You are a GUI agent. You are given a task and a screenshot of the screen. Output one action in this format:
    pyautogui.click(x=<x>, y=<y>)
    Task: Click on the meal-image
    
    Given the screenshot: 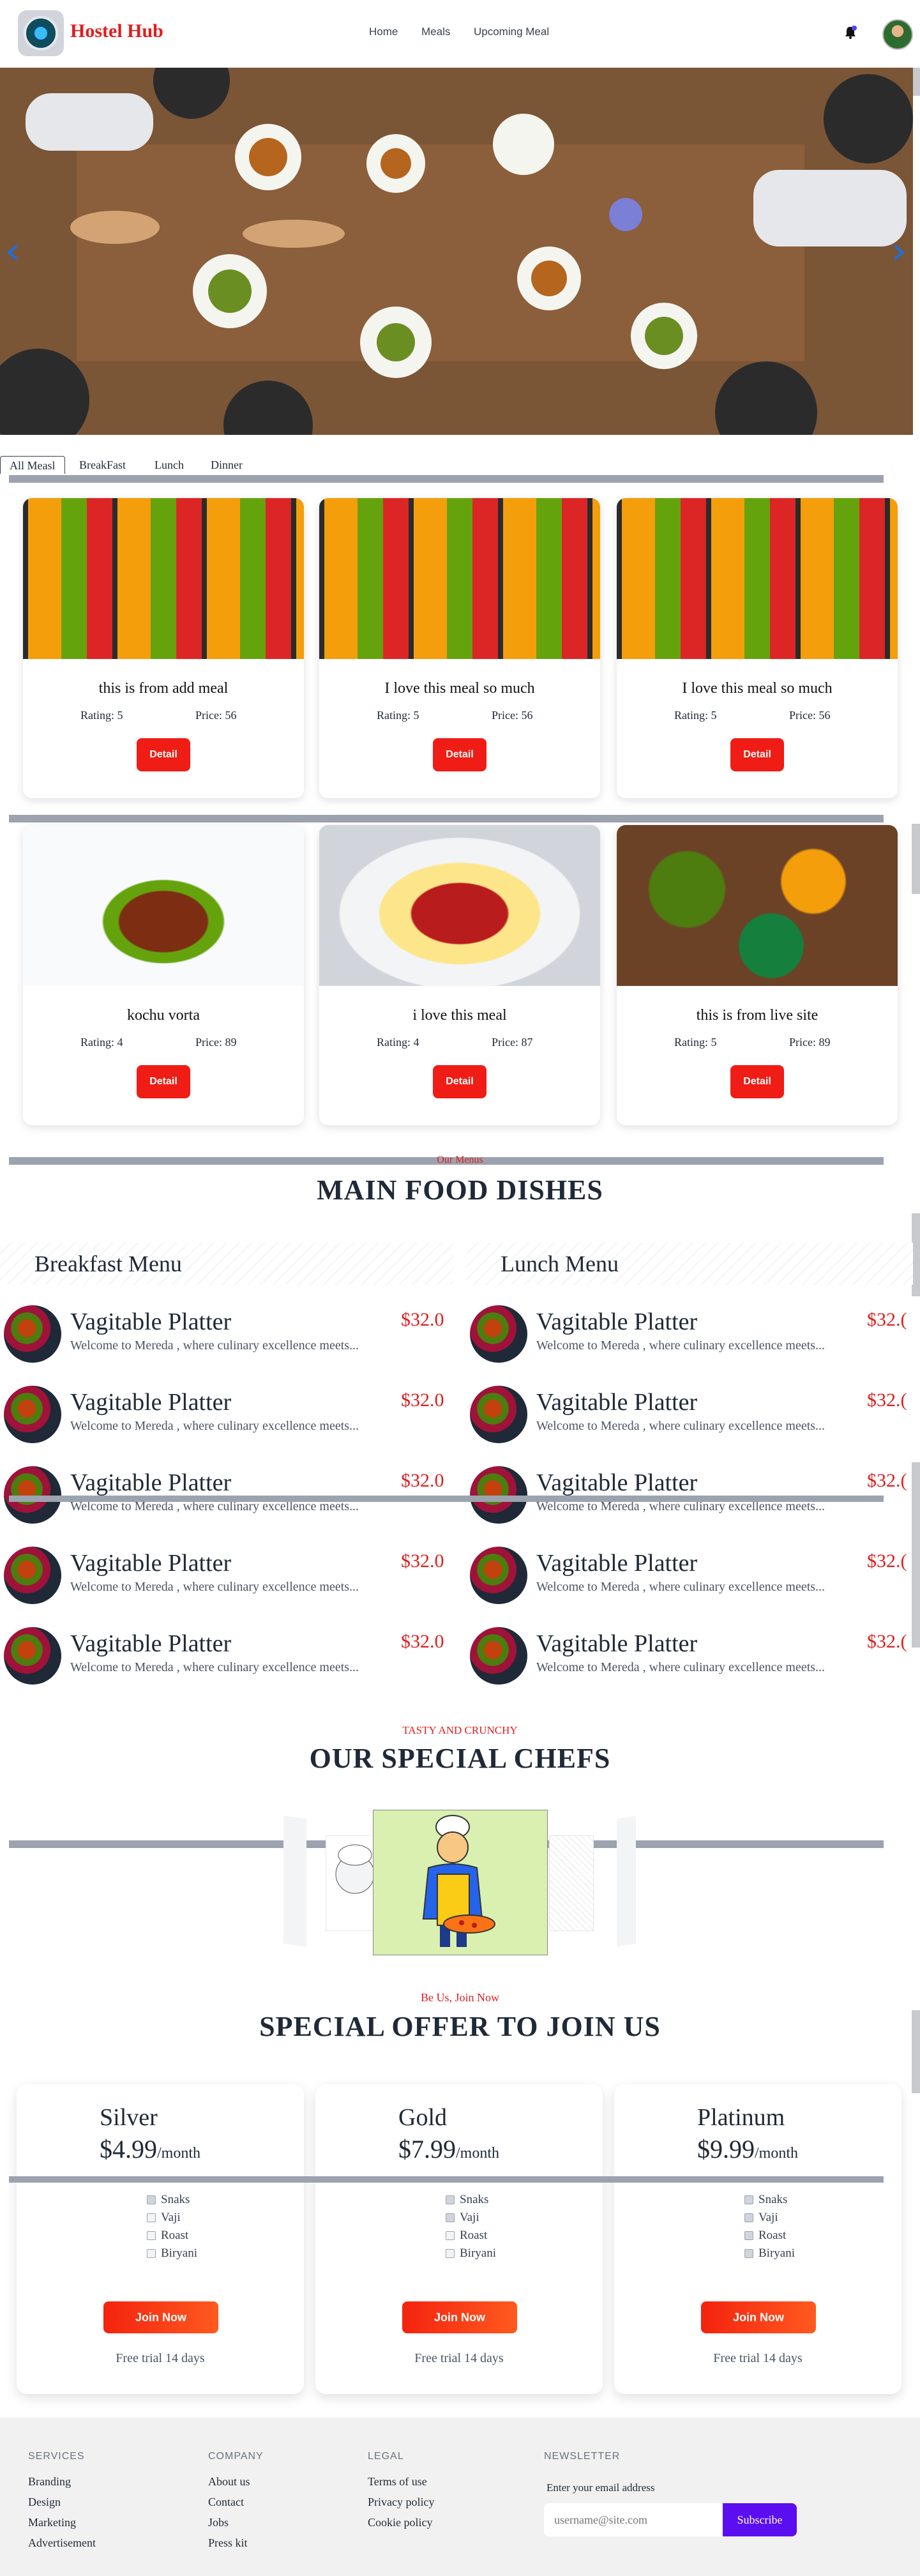 What is the action you would take?
    pyautogui.click(x=163, y=906)
    